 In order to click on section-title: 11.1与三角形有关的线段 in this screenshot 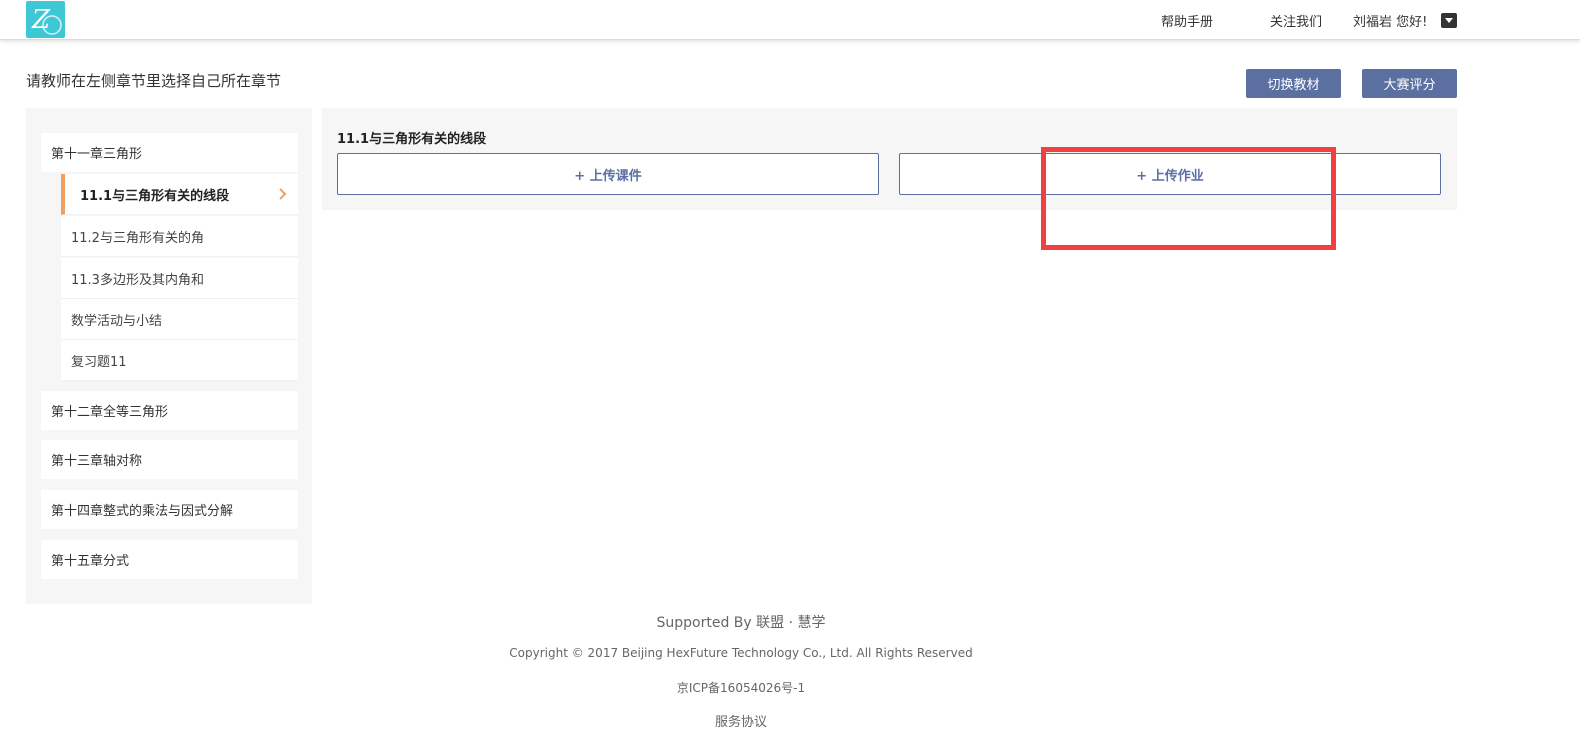, I will do `click(412, 139)`.